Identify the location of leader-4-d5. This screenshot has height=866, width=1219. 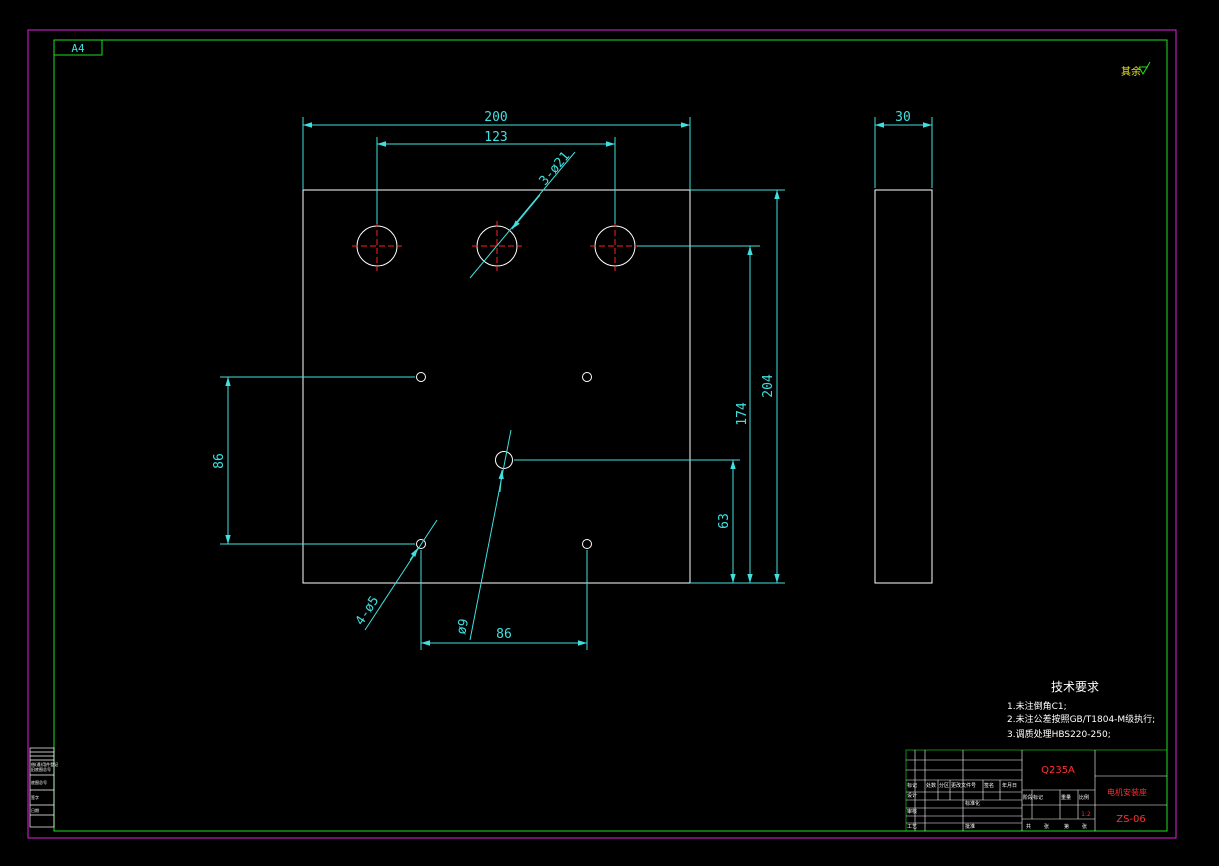
(401, 575).